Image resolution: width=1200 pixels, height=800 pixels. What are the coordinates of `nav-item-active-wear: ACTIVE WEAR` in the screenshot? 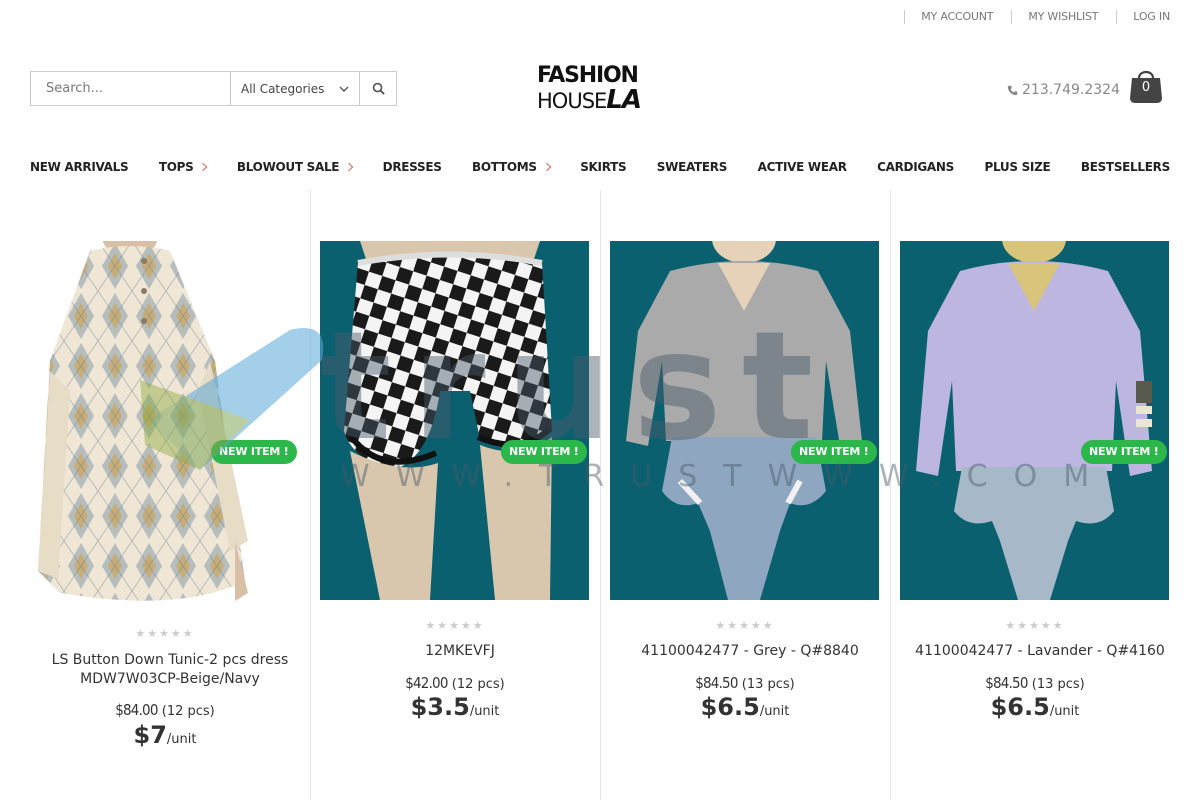 It's located at (802, 167).